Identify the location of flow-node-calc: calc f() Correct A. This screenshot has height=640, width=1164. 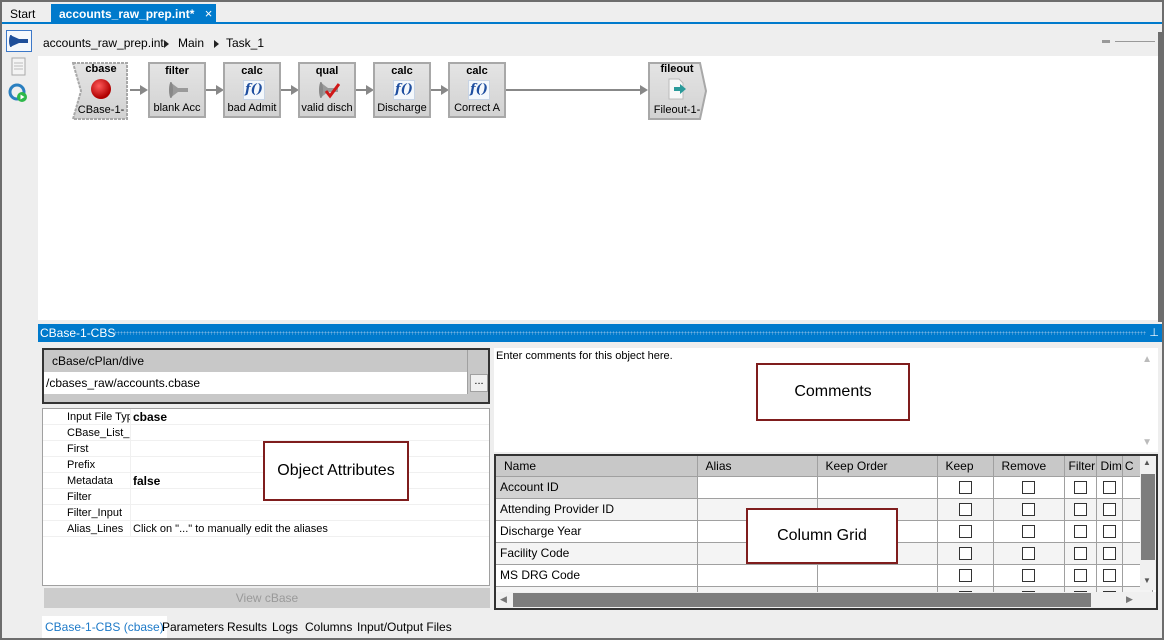
(477, 90).